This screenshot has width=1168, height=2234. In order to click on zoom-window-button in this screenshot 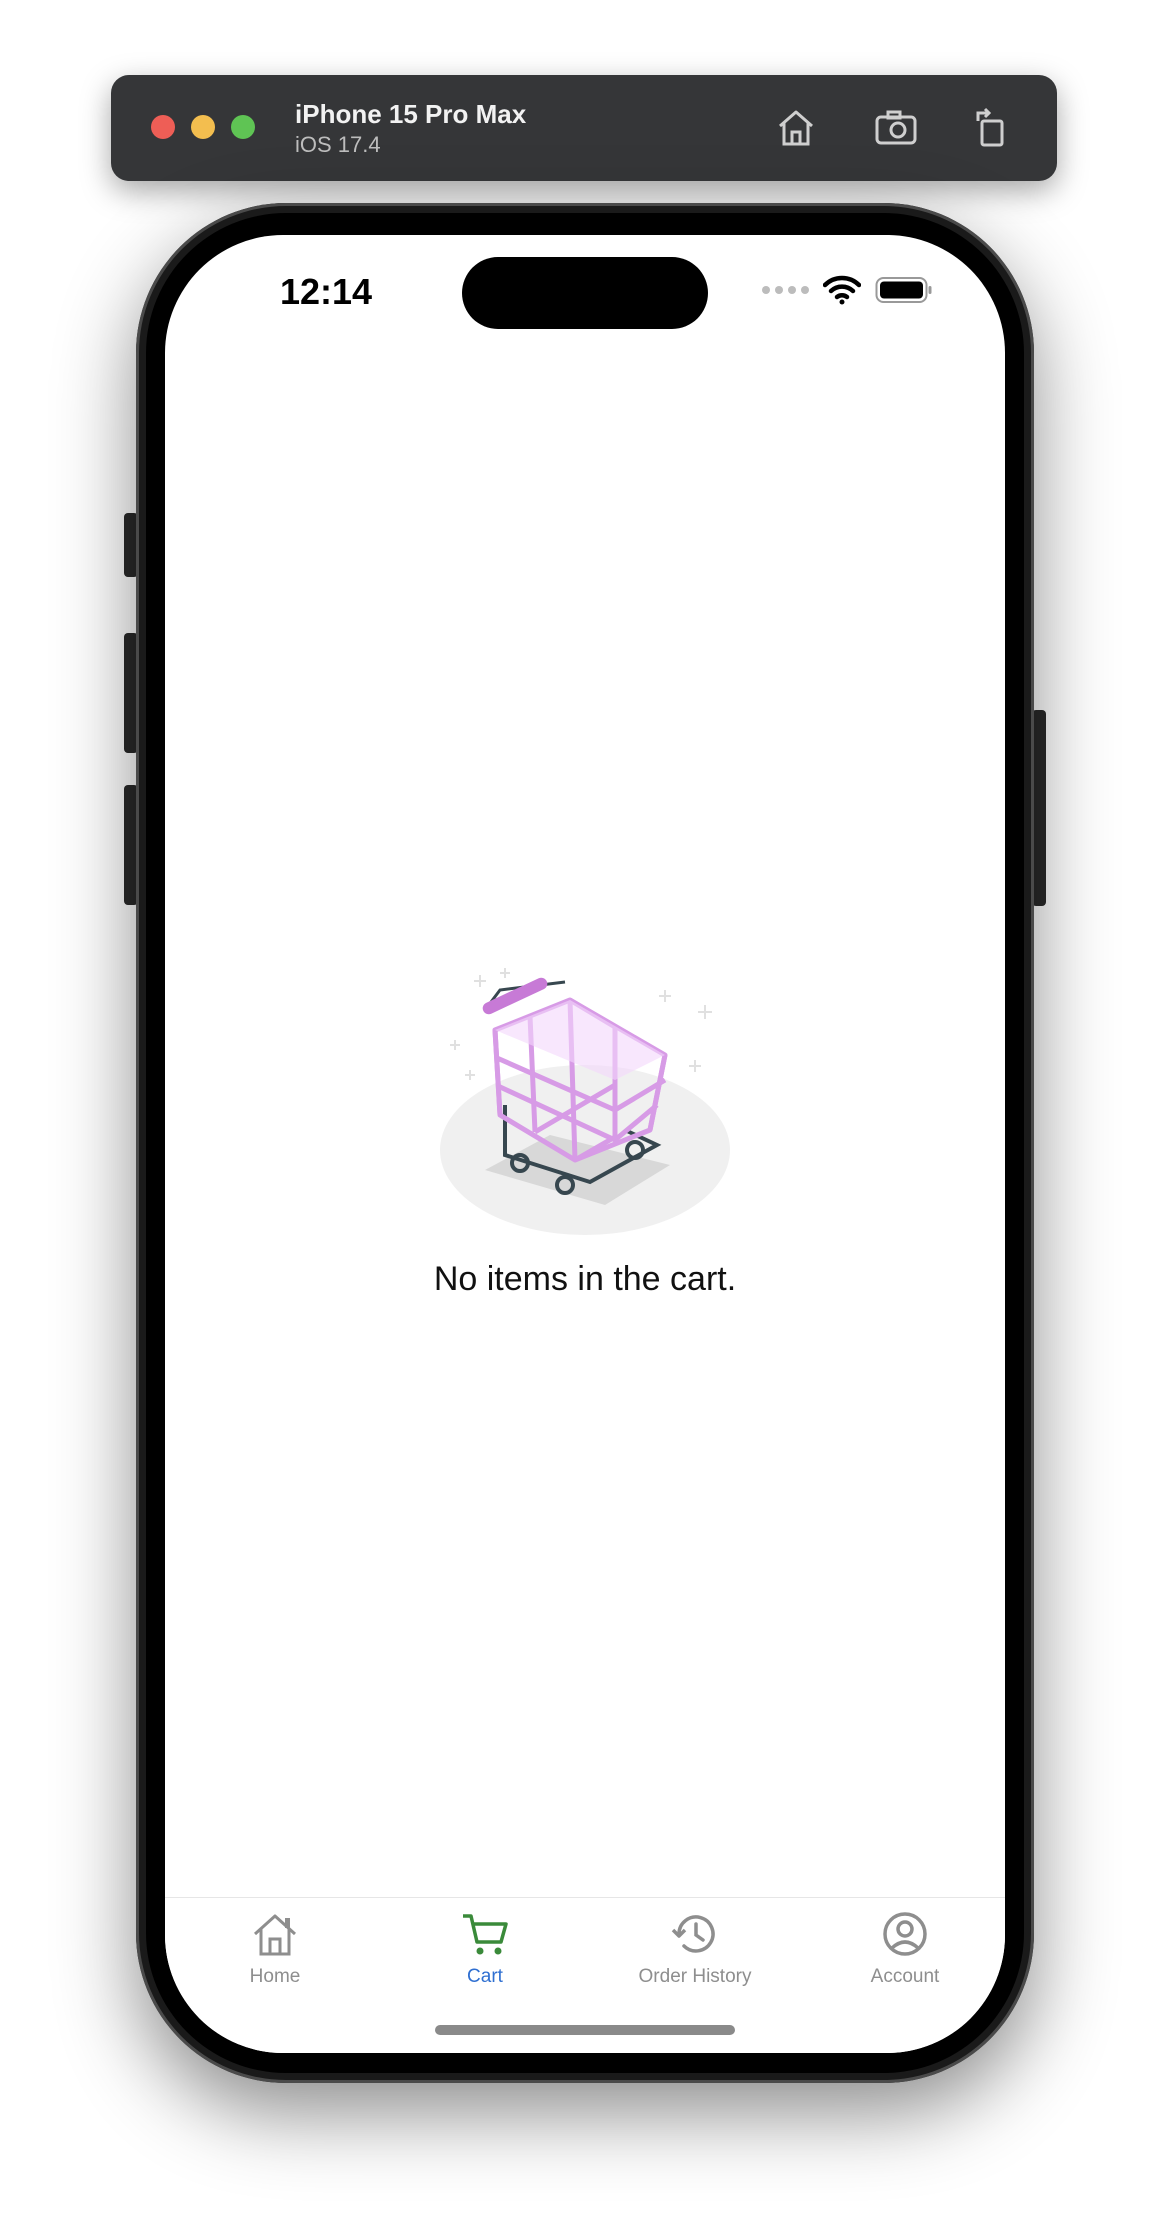, I will do `click(243, 127)`.